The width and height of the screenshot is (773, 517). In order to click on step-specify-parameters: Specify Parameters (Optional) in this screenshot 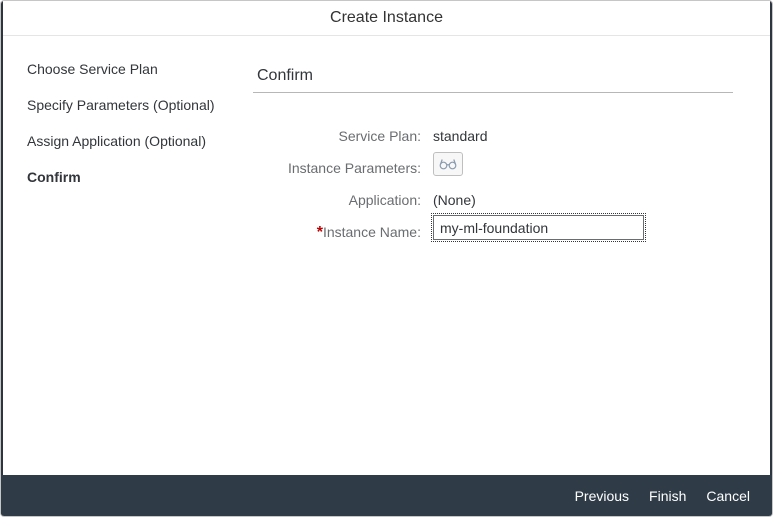, I will do `click(132, 113)`.